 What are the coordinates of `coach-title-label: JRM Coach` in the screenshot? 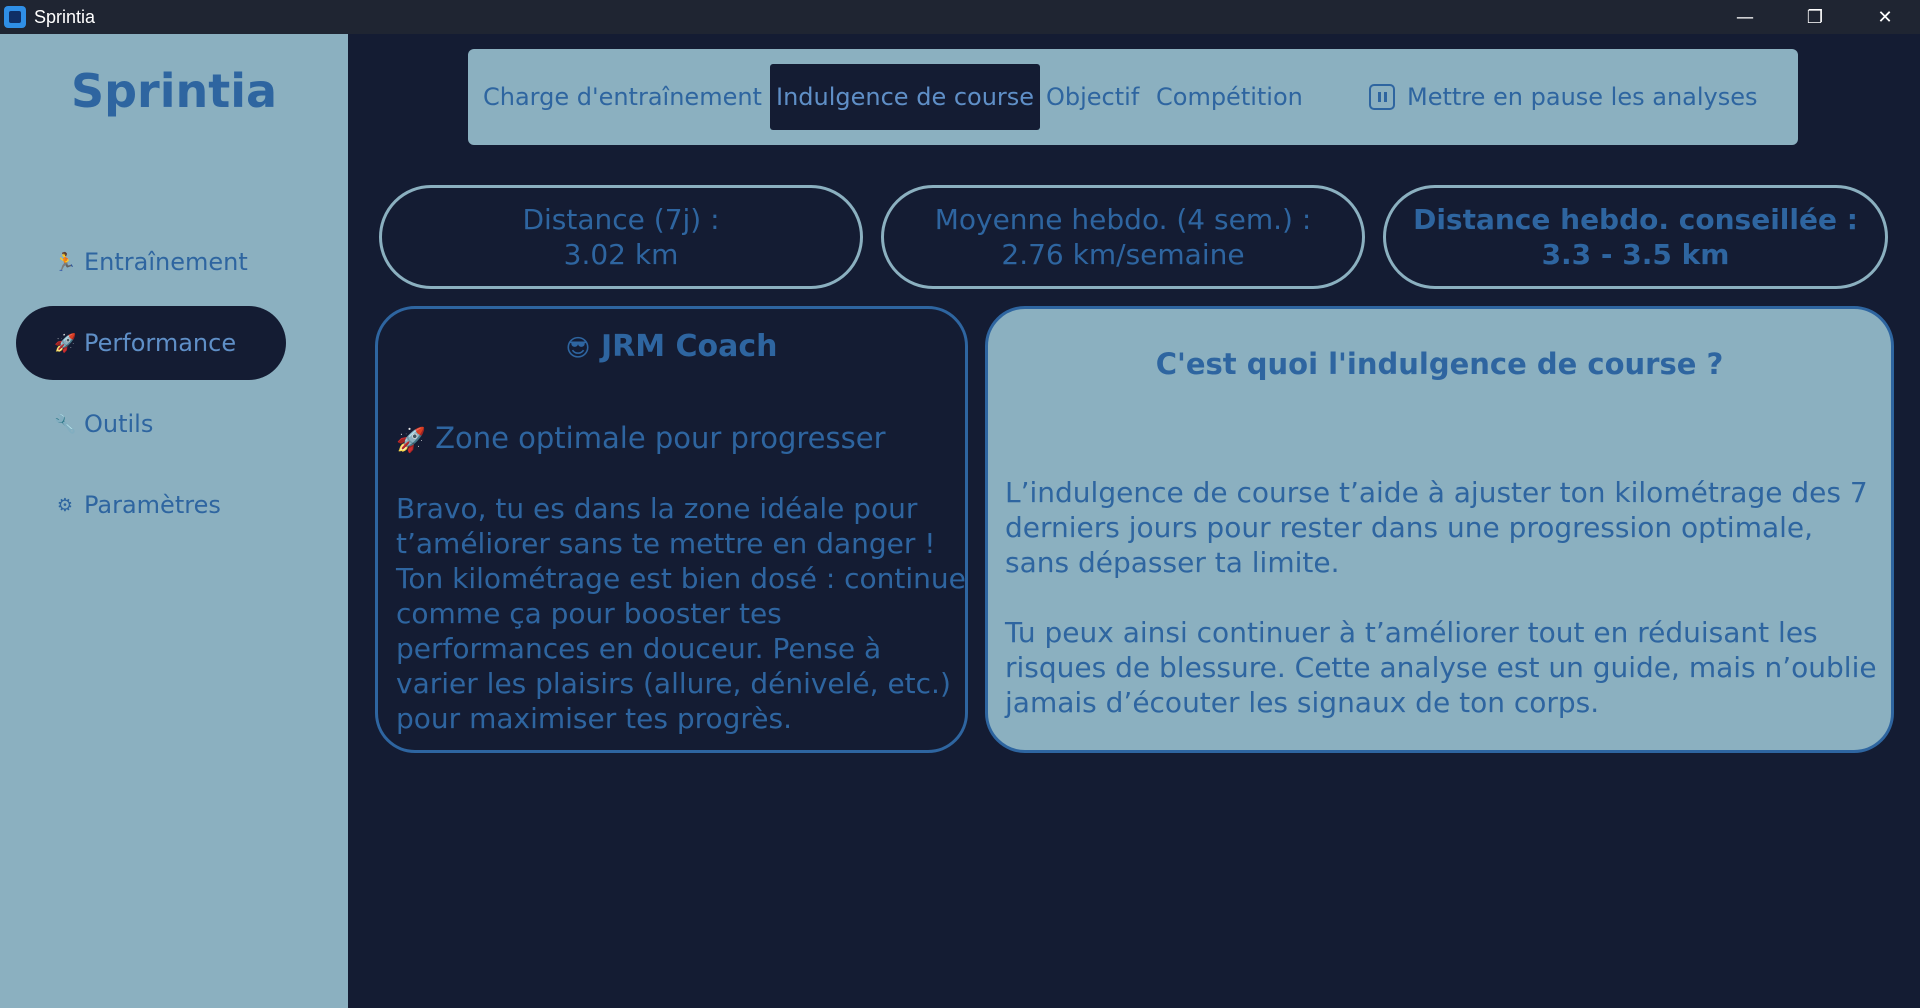 It's located at (689, 346).